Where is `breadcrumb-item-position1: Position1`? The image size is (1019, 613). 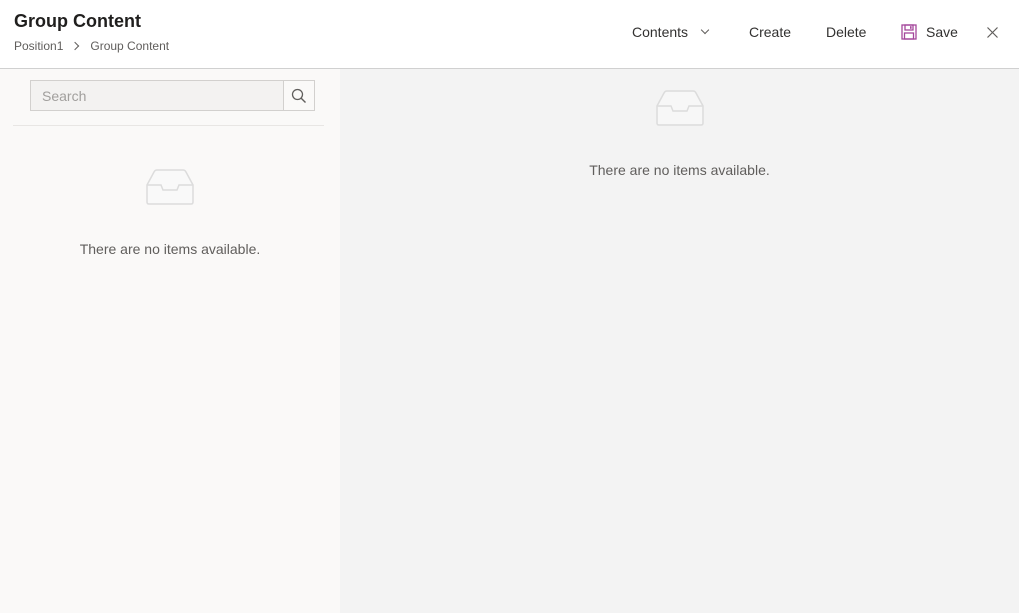
breadcrumb-item-position1: Position1 is located at coordinates (38, 46).